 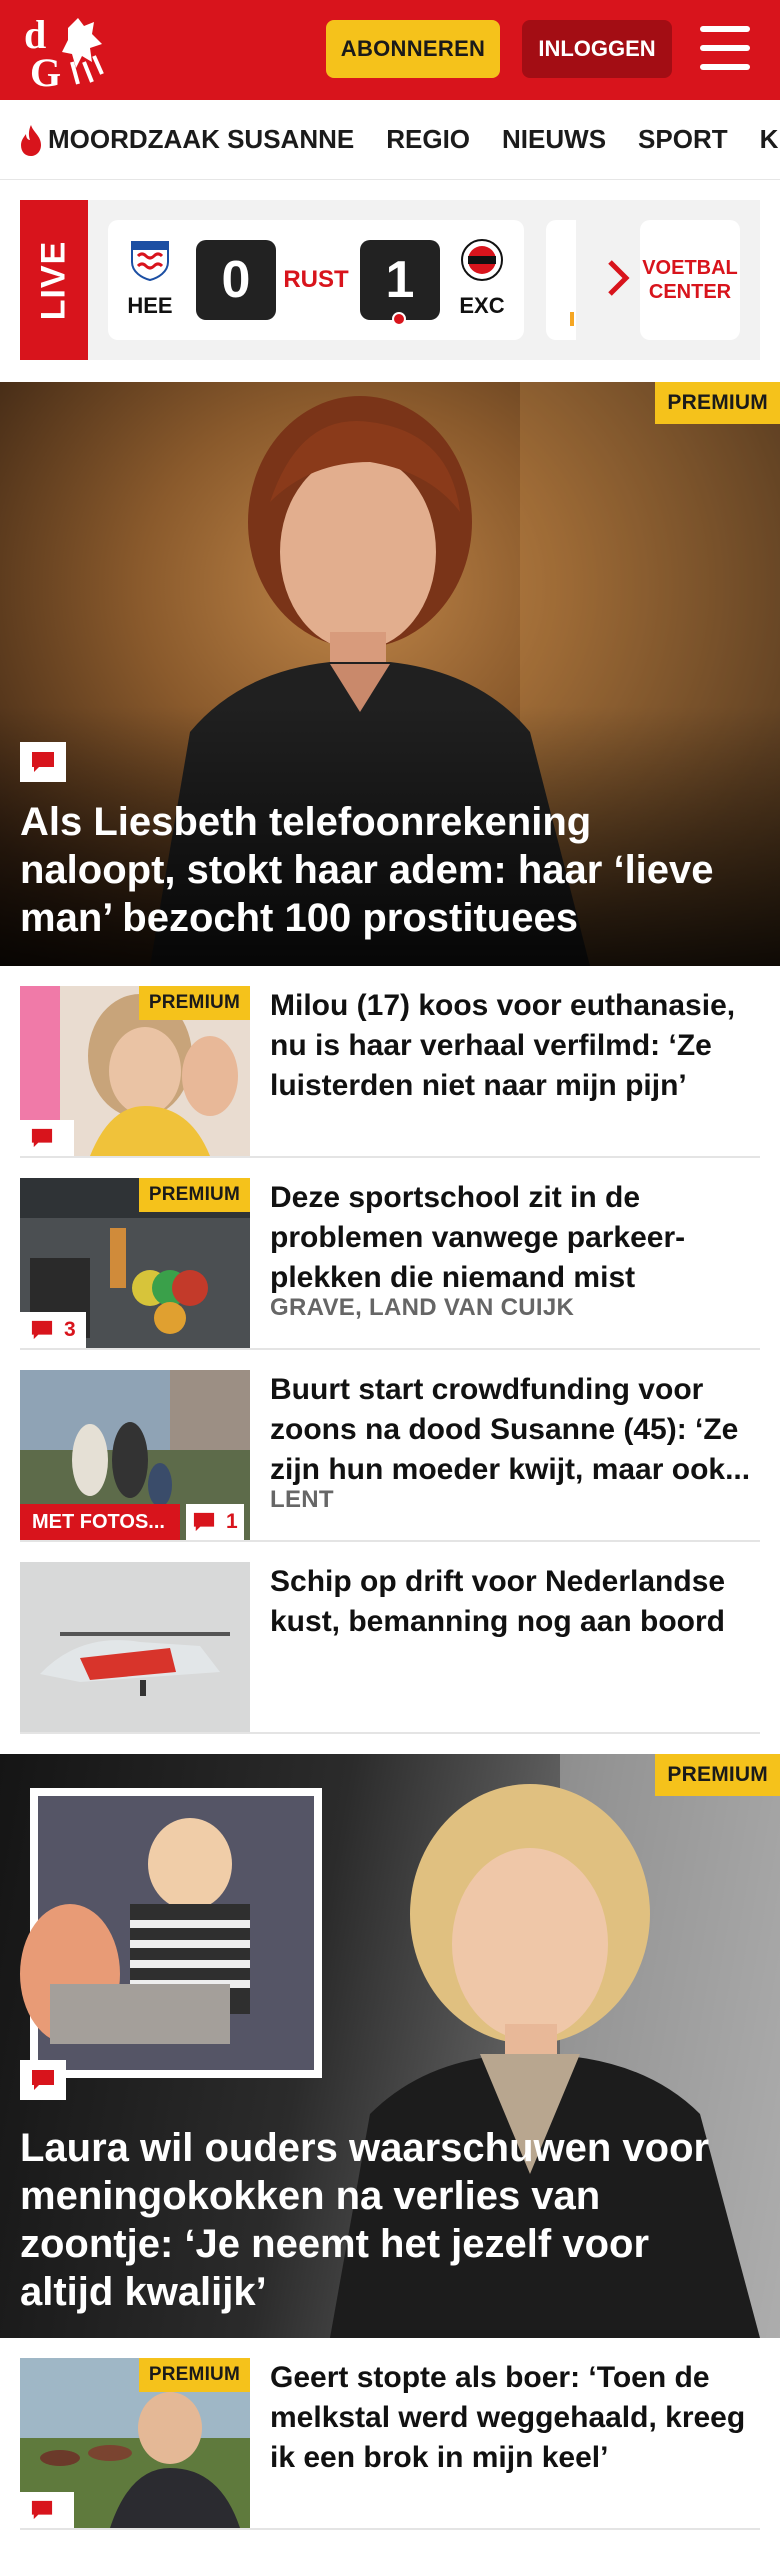 What do you see at coordinates (54, 280) in the screenshot?
I see `live-tag: LIVE` at bounding box center [54, 280].